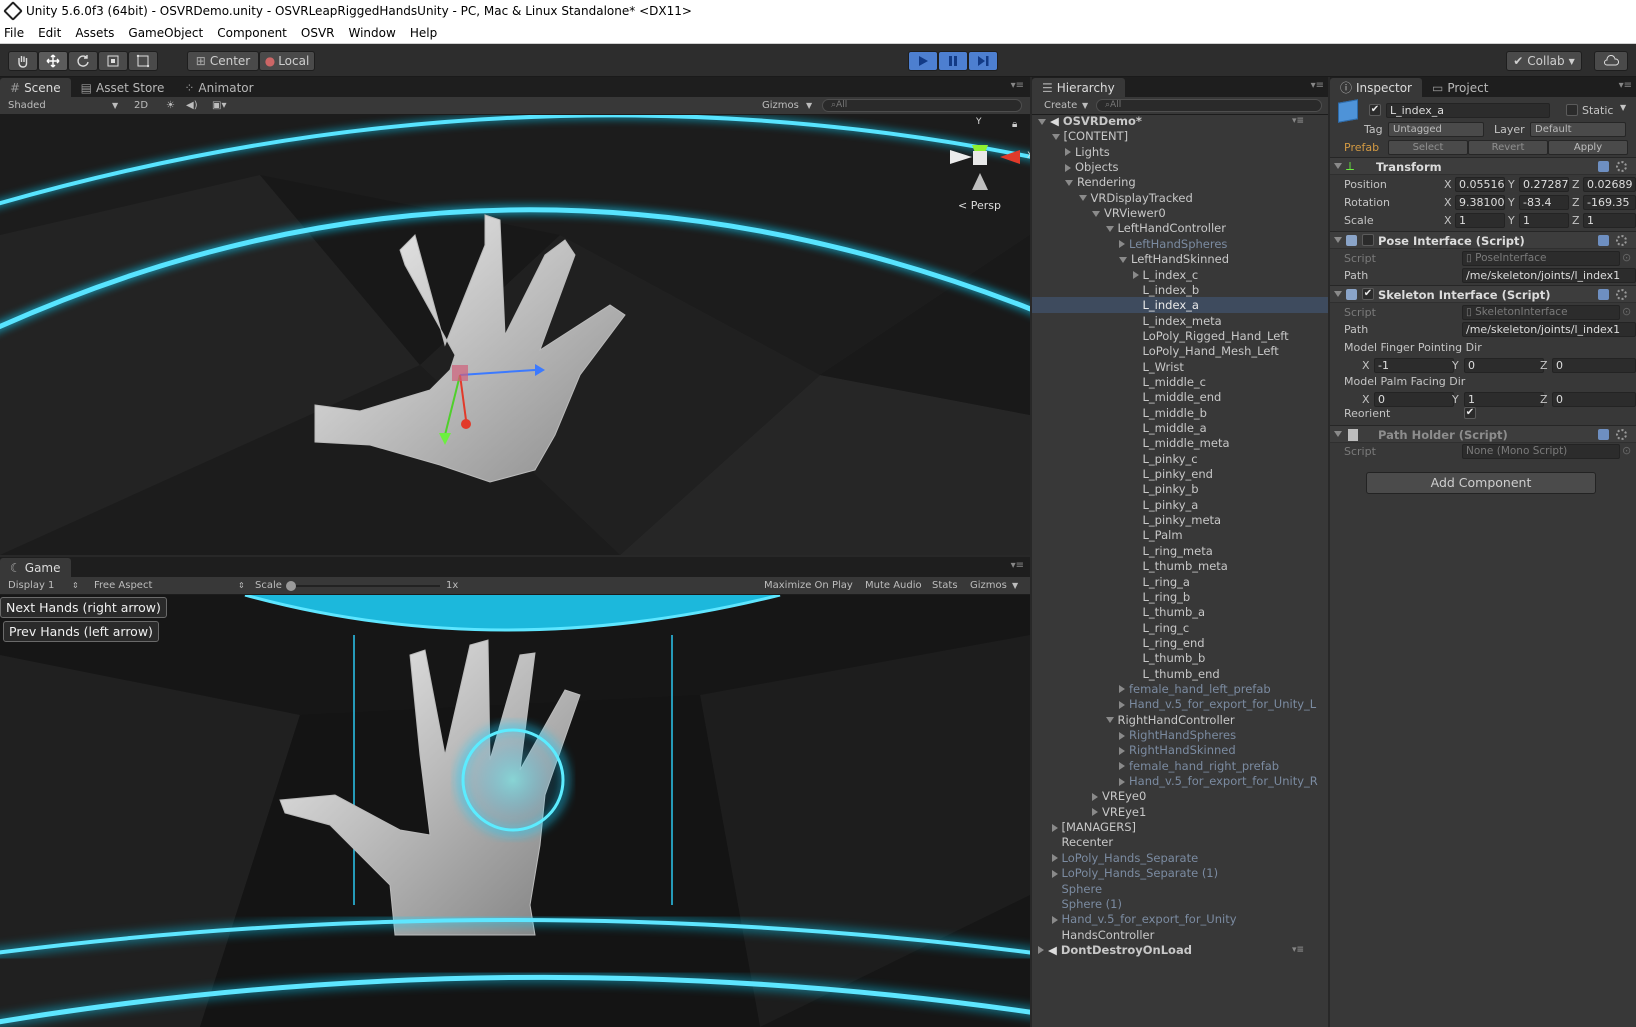 This screenshot has width=1636, height=1027. Describe the element at coordinates (1483, 240) in the screenshot. I see `pose-interface-header: Pose Interface (Script)` at that location.